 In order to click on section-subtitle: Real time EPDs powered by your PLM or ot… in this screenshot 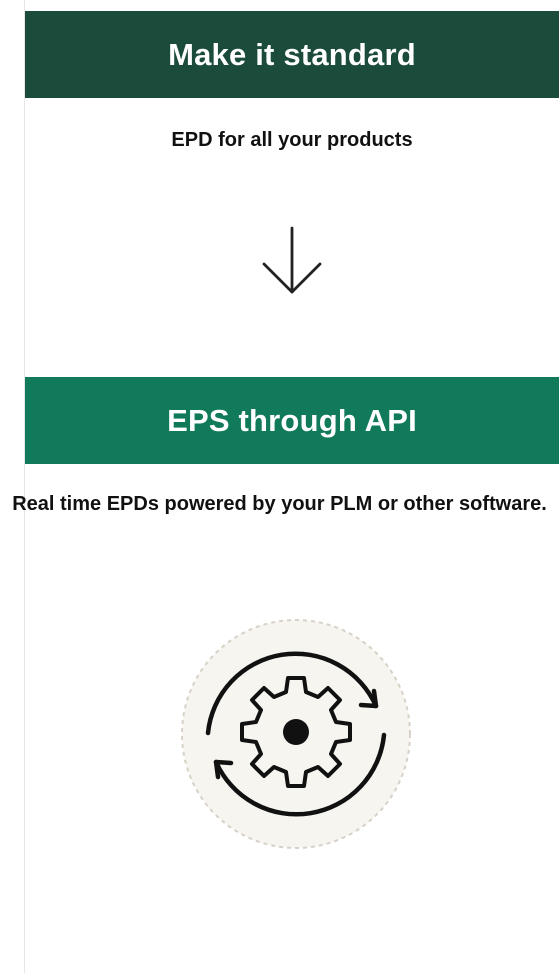, I will do `click(279, 504)`.